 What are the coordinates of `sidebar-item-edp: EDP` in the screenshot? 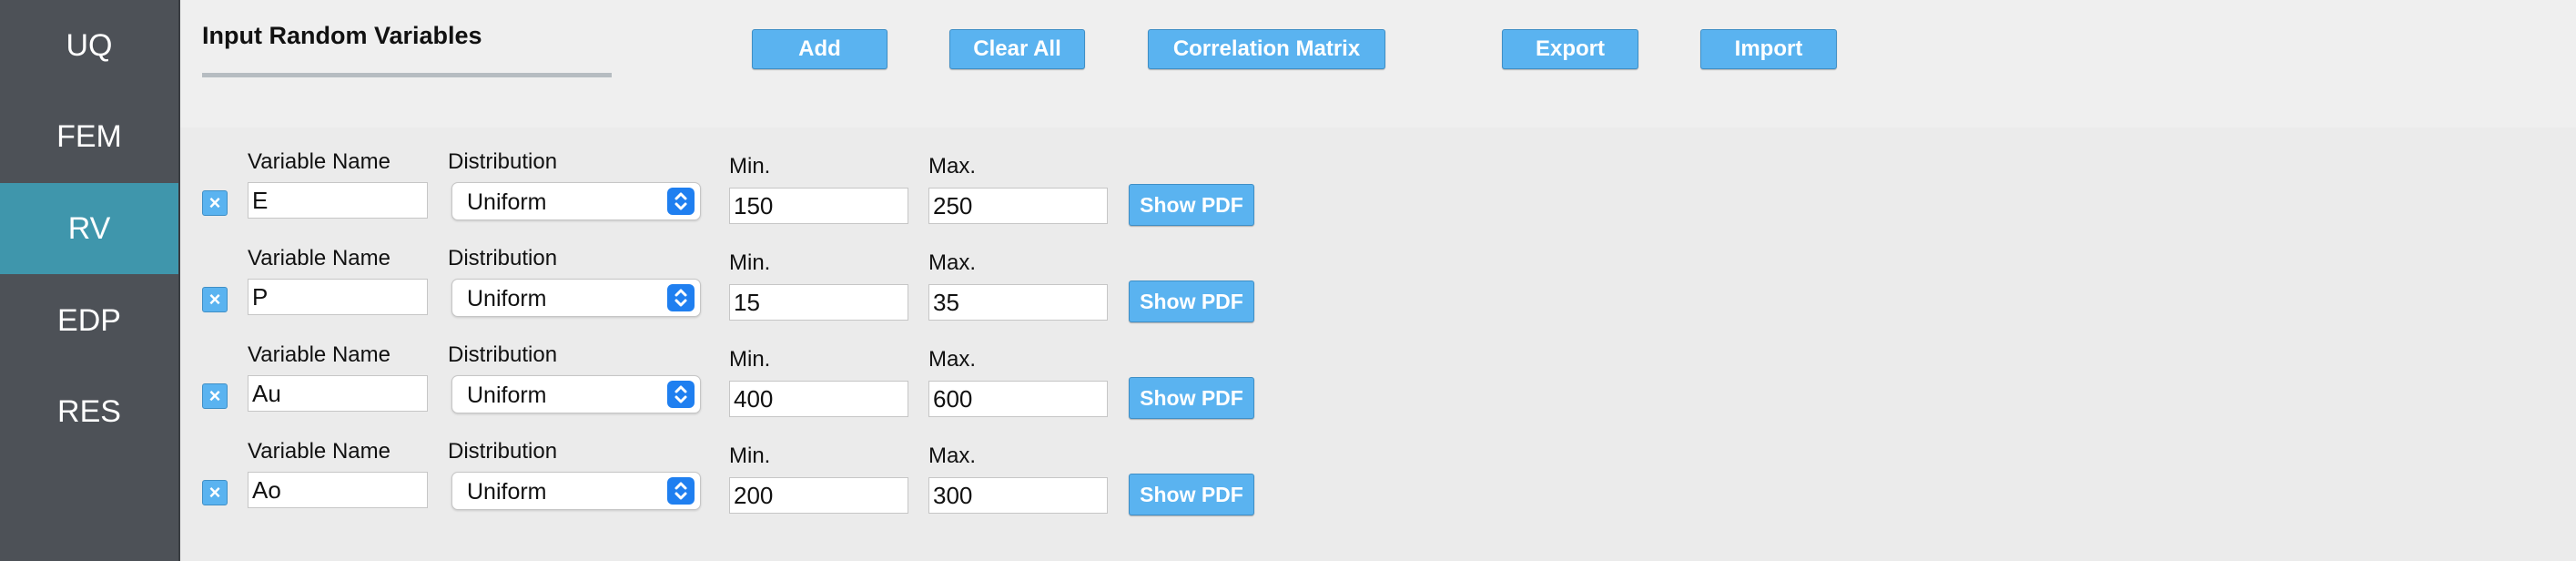 It's located at (89, 320).